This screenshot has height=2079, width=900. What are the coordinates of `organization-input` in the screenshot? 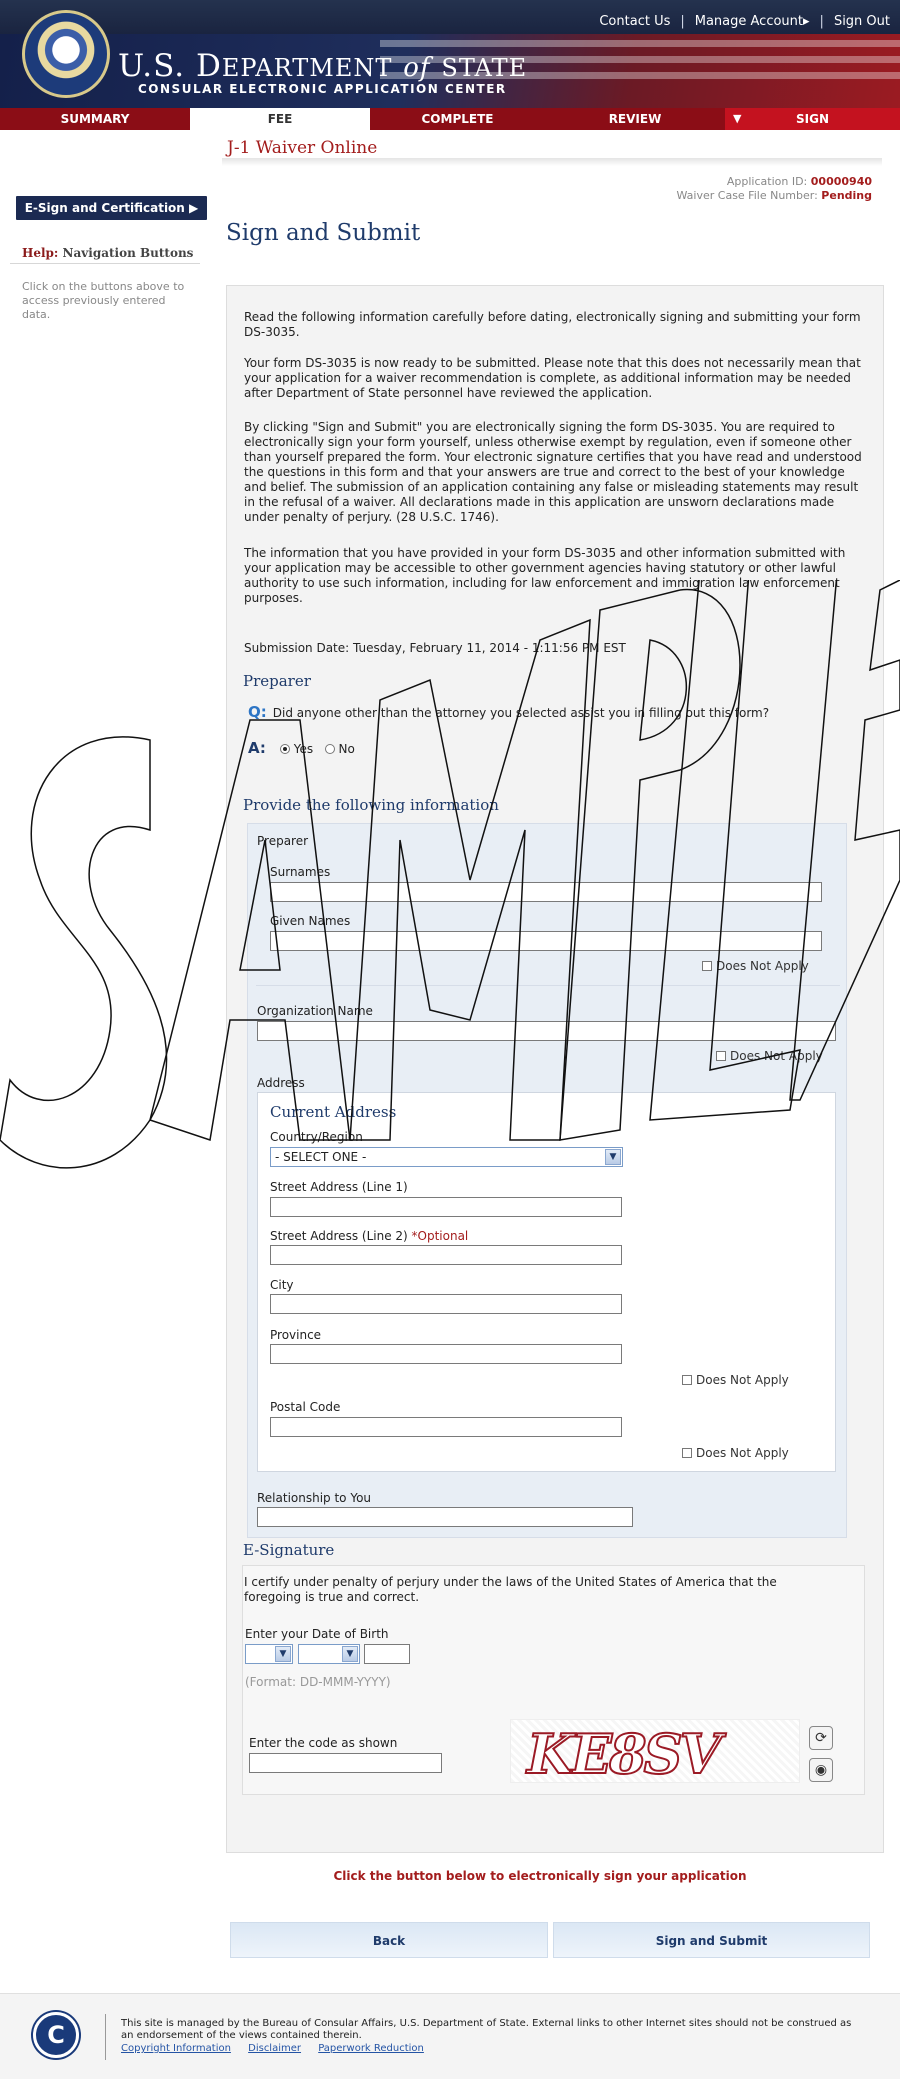 It's located at (546, 1031).